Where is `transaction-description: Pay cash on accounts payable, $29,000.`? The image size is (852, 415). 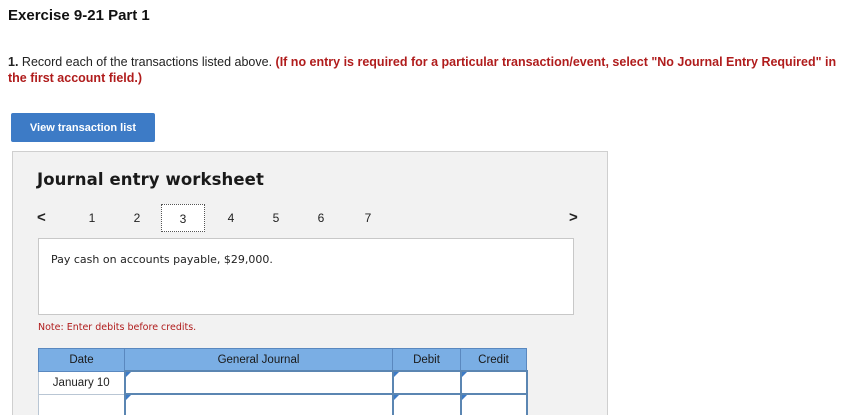 transaction-description: Pay cash on accounts payable, $29,000. is located at coordinates (162, 259).